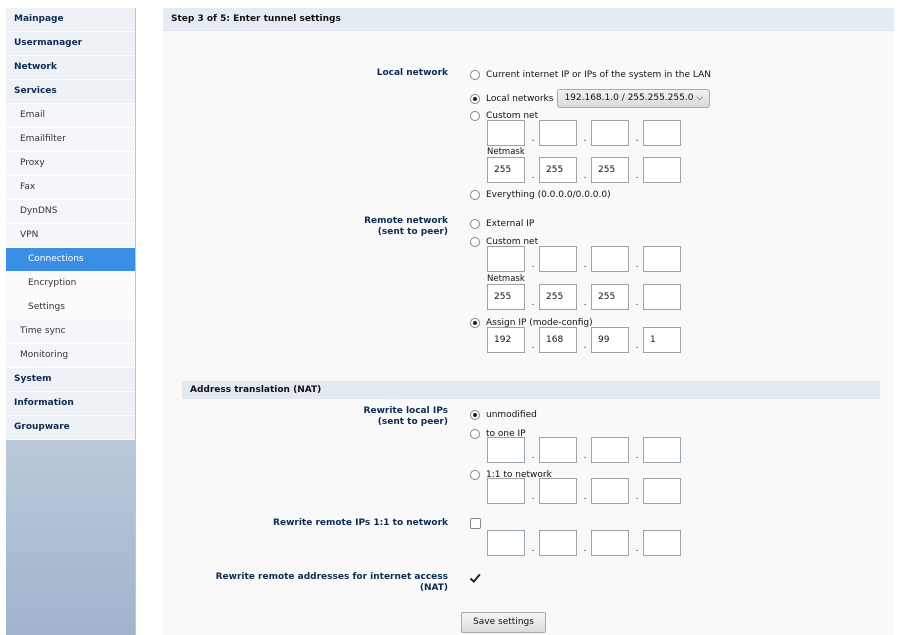 The width and height of the screenshot is (900, 635). What do you see at coordinates (528, 19) in the screenshot?
I see `page-title: Step 3 of 5: Enter tunnel settings` at bounding box center [528, 19].